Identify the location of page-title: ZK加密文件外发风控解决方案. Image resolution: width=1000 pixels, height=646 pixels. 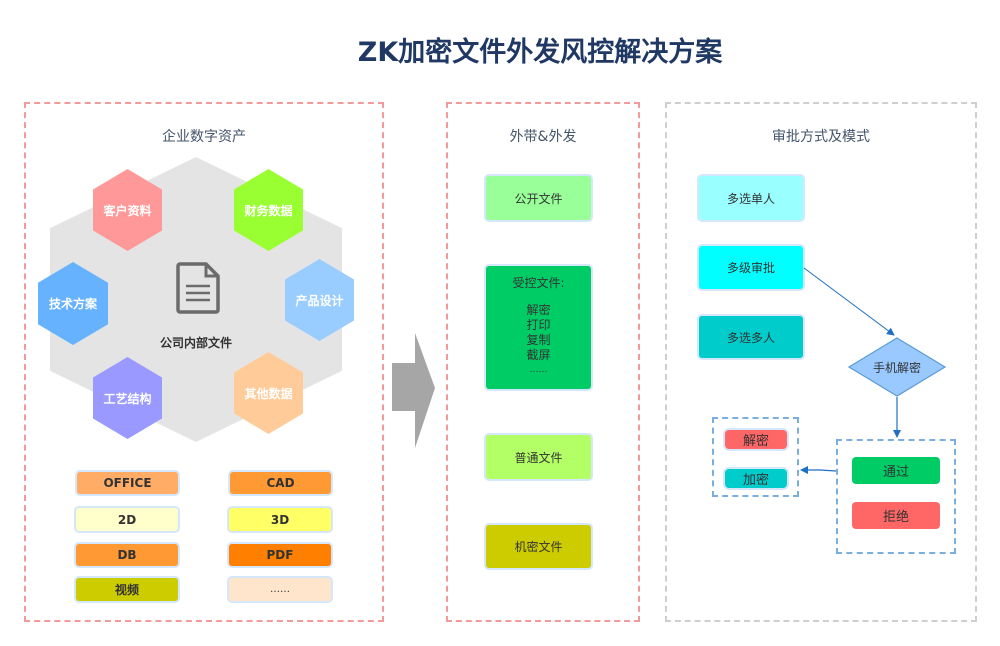
(540, 52).